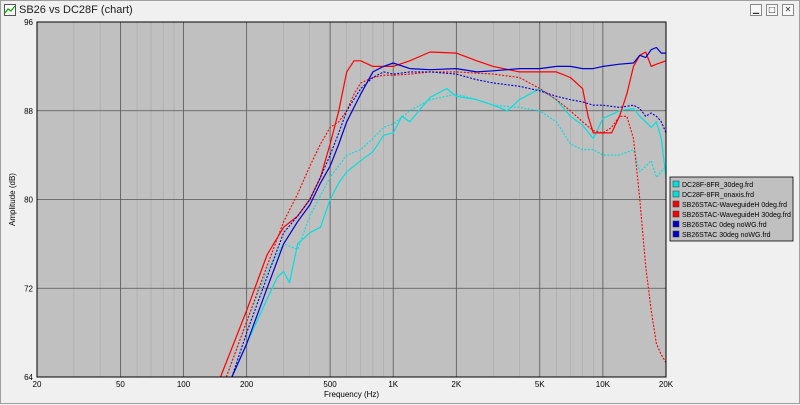 The width and height of the screenshot is (800, 405). I want to click on y-tick-label: 80, so click(28, 200).